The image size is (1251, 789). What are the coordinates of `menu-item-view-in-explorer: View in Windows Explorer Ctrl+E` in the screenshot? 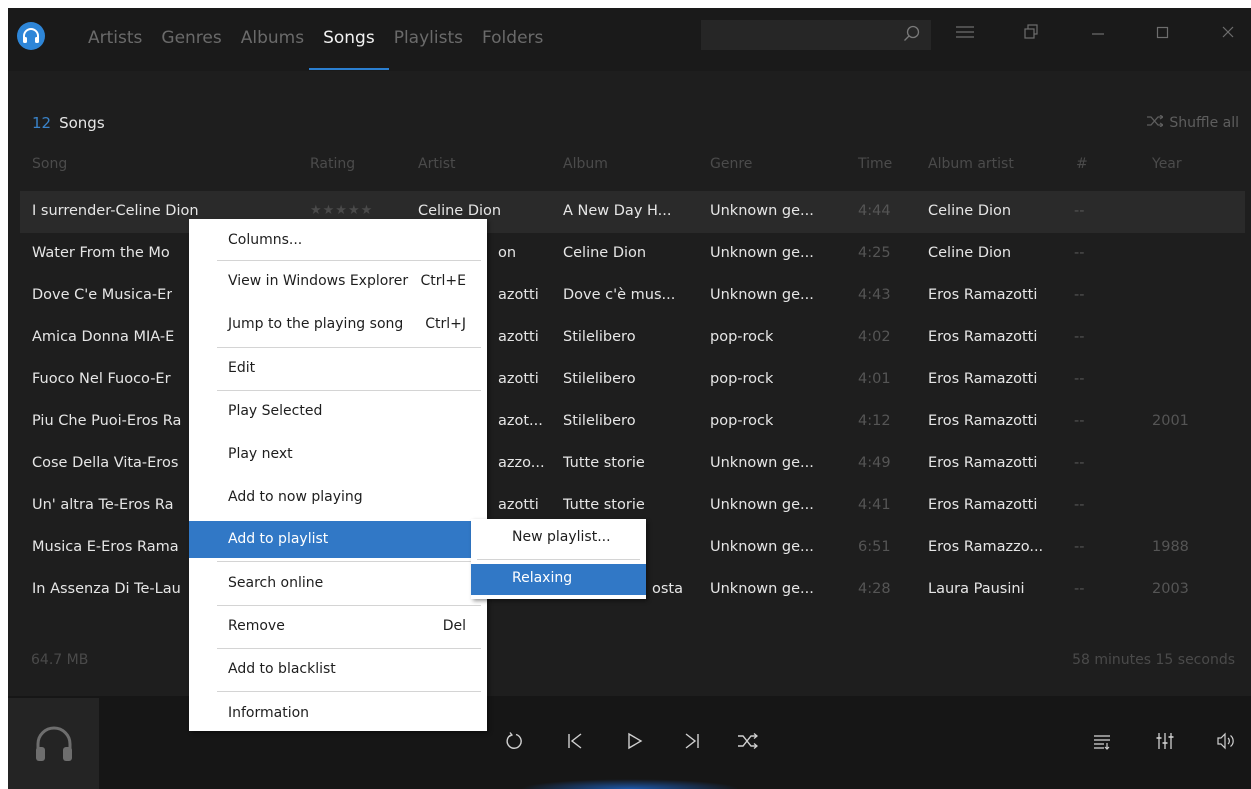 It's located at (338, 283).